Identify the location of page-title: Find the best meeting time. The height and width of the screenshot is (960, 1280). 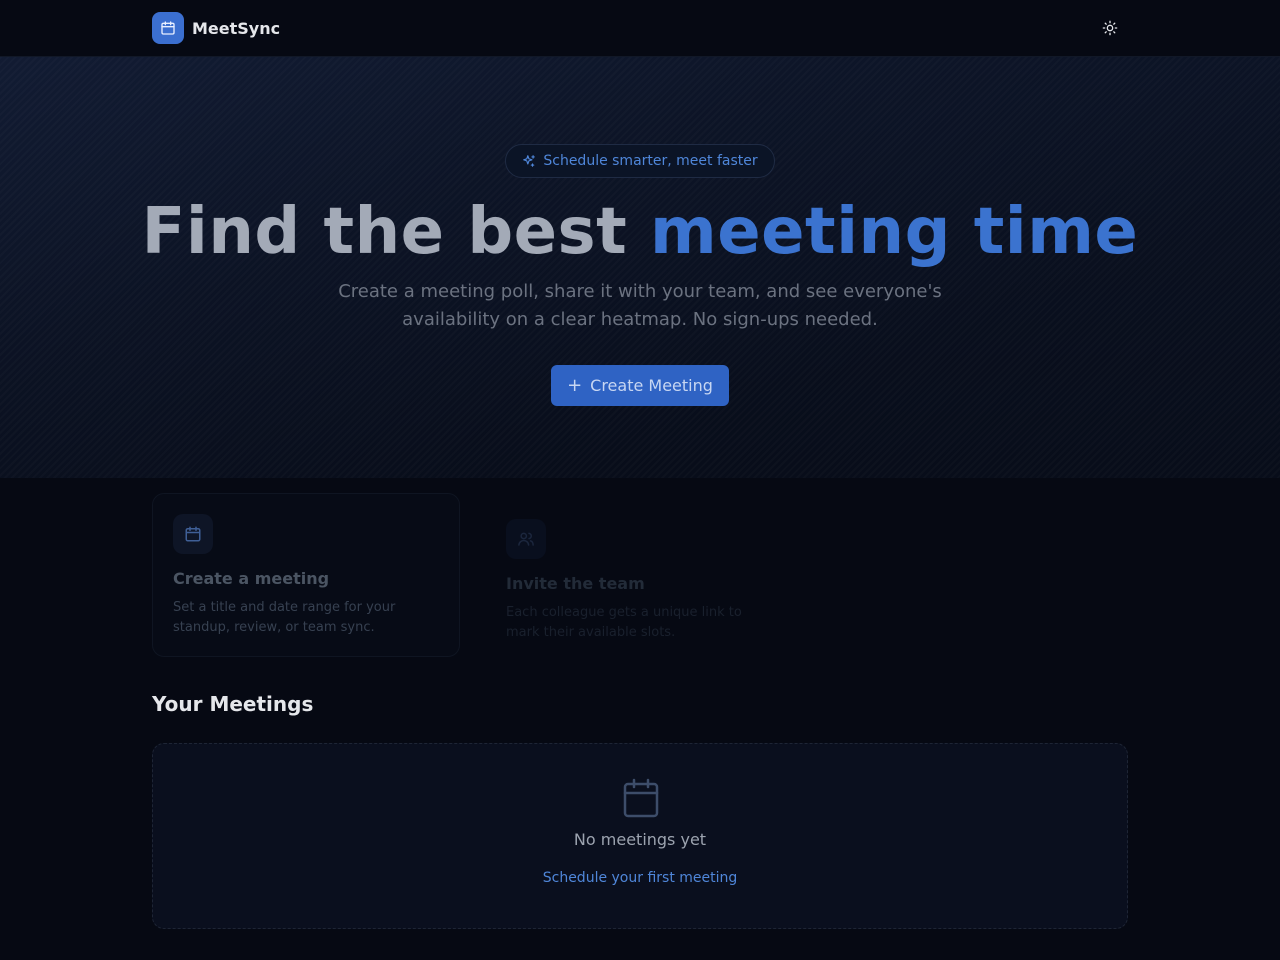
(640, 232).